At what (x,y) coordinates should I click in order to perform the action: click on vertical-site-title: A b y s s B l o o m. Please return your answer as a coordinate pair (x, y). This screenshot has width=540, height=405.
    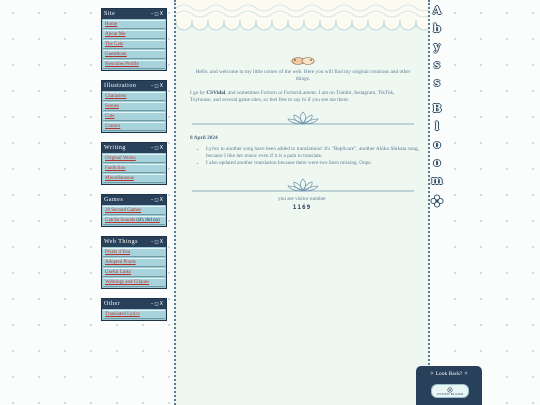
    Looking at the image, I should click on (438, 108).